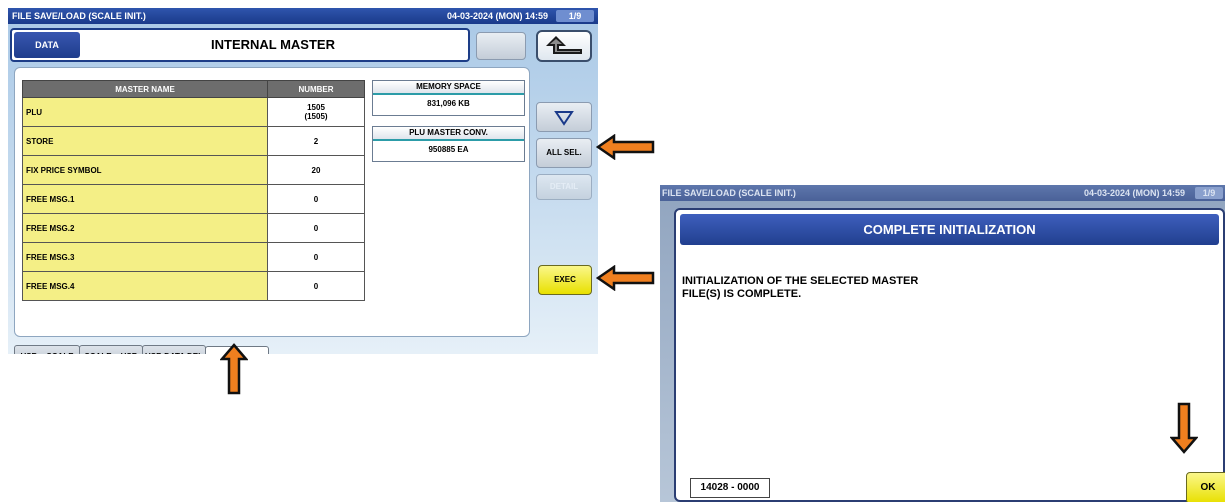 The width and height of the screenshot is (1225, 502). I want to click on table-row: STORE 2, so click(193, 141).